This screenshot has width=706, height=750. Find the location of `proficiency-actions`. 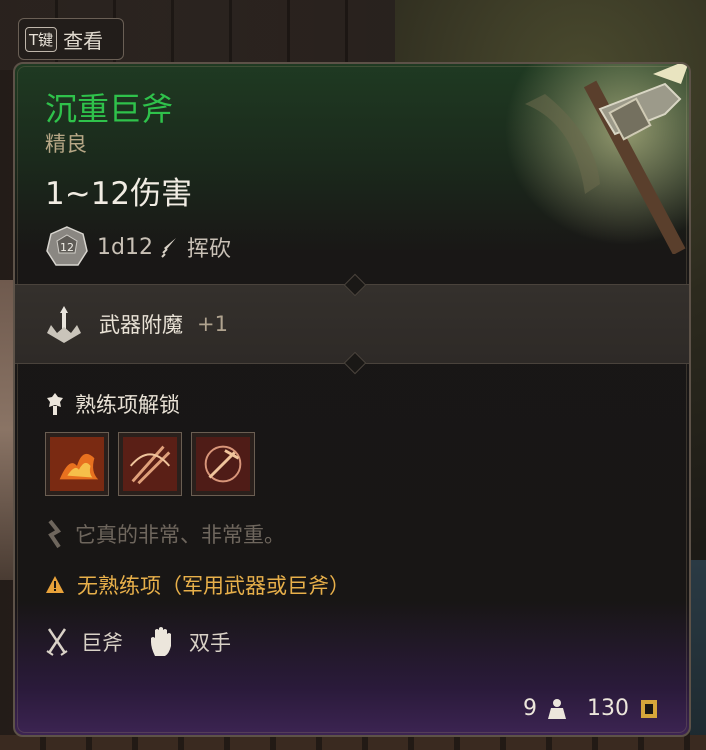

proficiency-actions is located at coordinates (150, 464).